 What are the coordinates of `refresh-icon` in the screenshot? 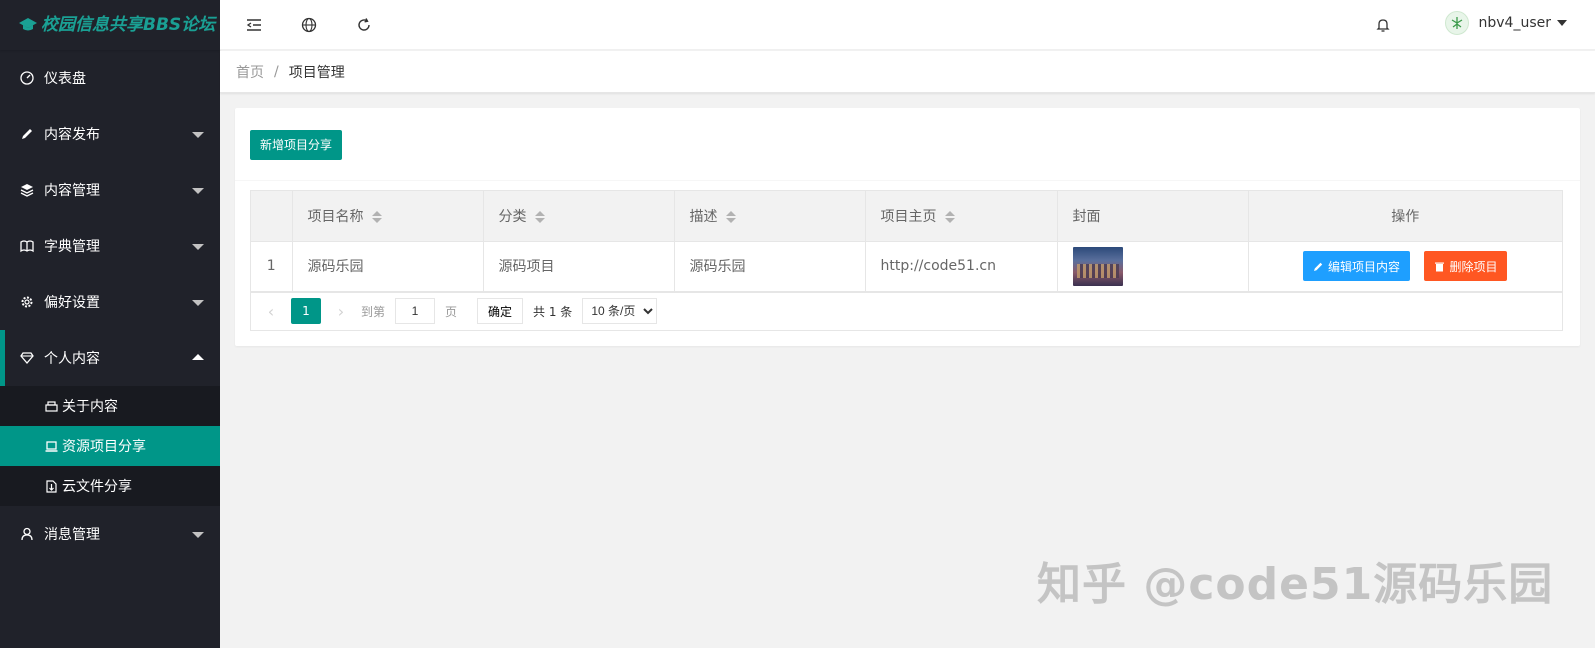 It's located at (364, 25).